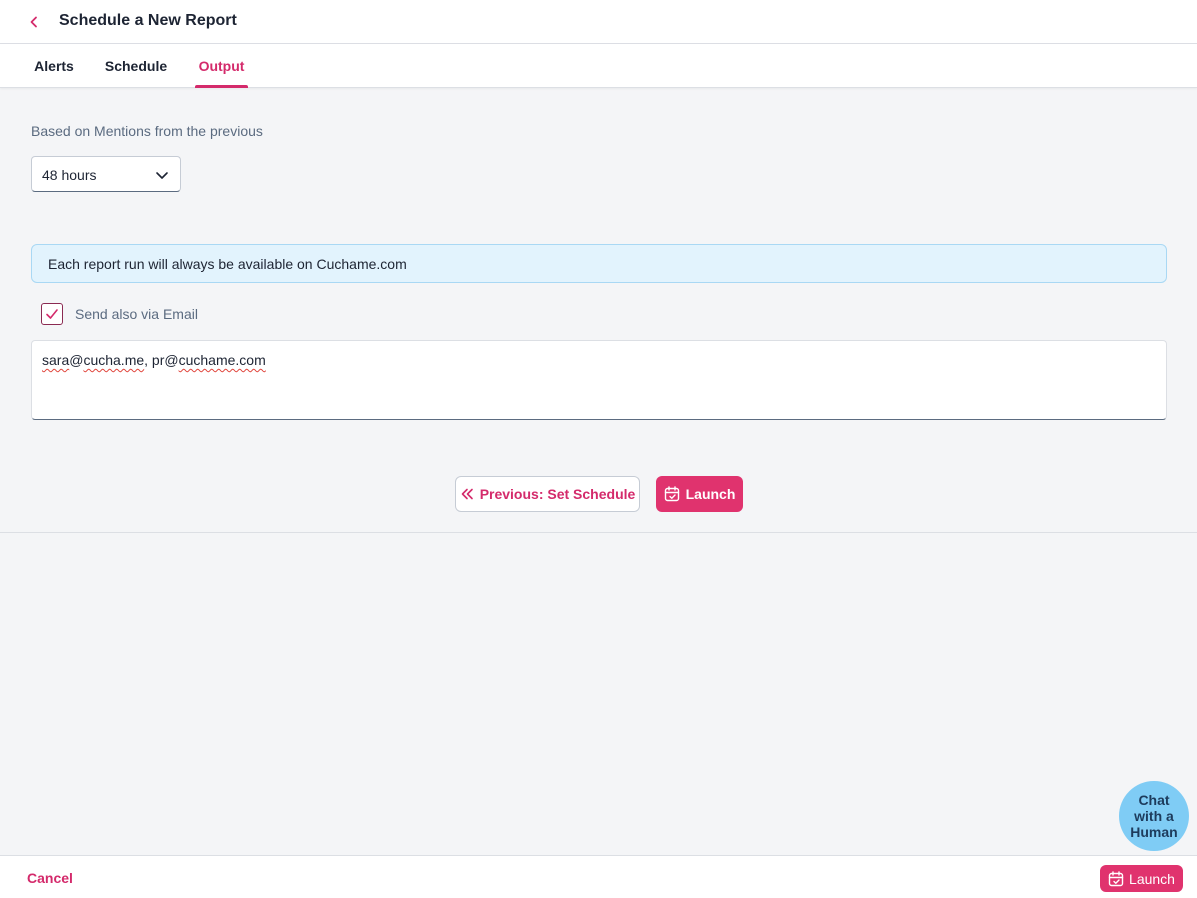 The width and height of the screenshot is (1197, 898). I want to click on double-chevron-left-icon, so click(467, 494).